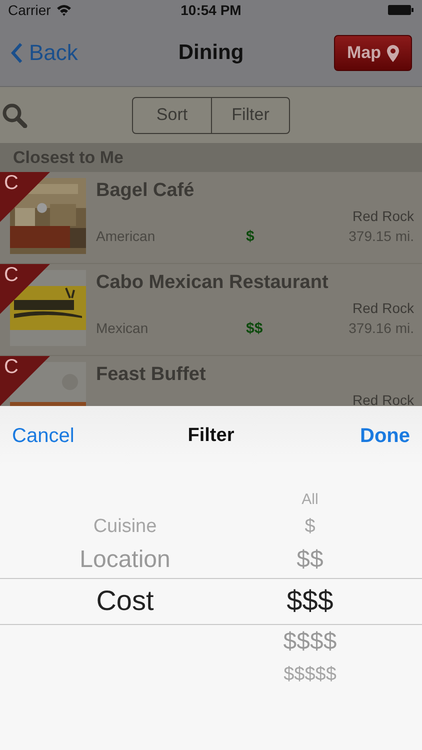 Image resolution: width=422 pixels, height=750 pixels. What do you see at coordinates (43, 436) in the screenshot?
I see `cancel-button: Cancel` at bounding box center [43, 436].